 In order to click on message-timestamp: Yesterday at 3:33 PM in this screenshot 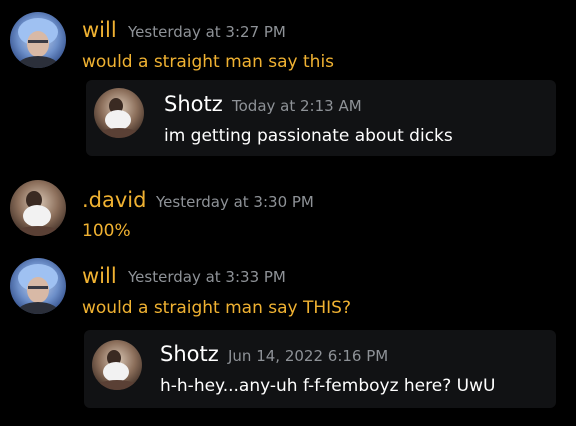, I will do `click(207, 277)`.